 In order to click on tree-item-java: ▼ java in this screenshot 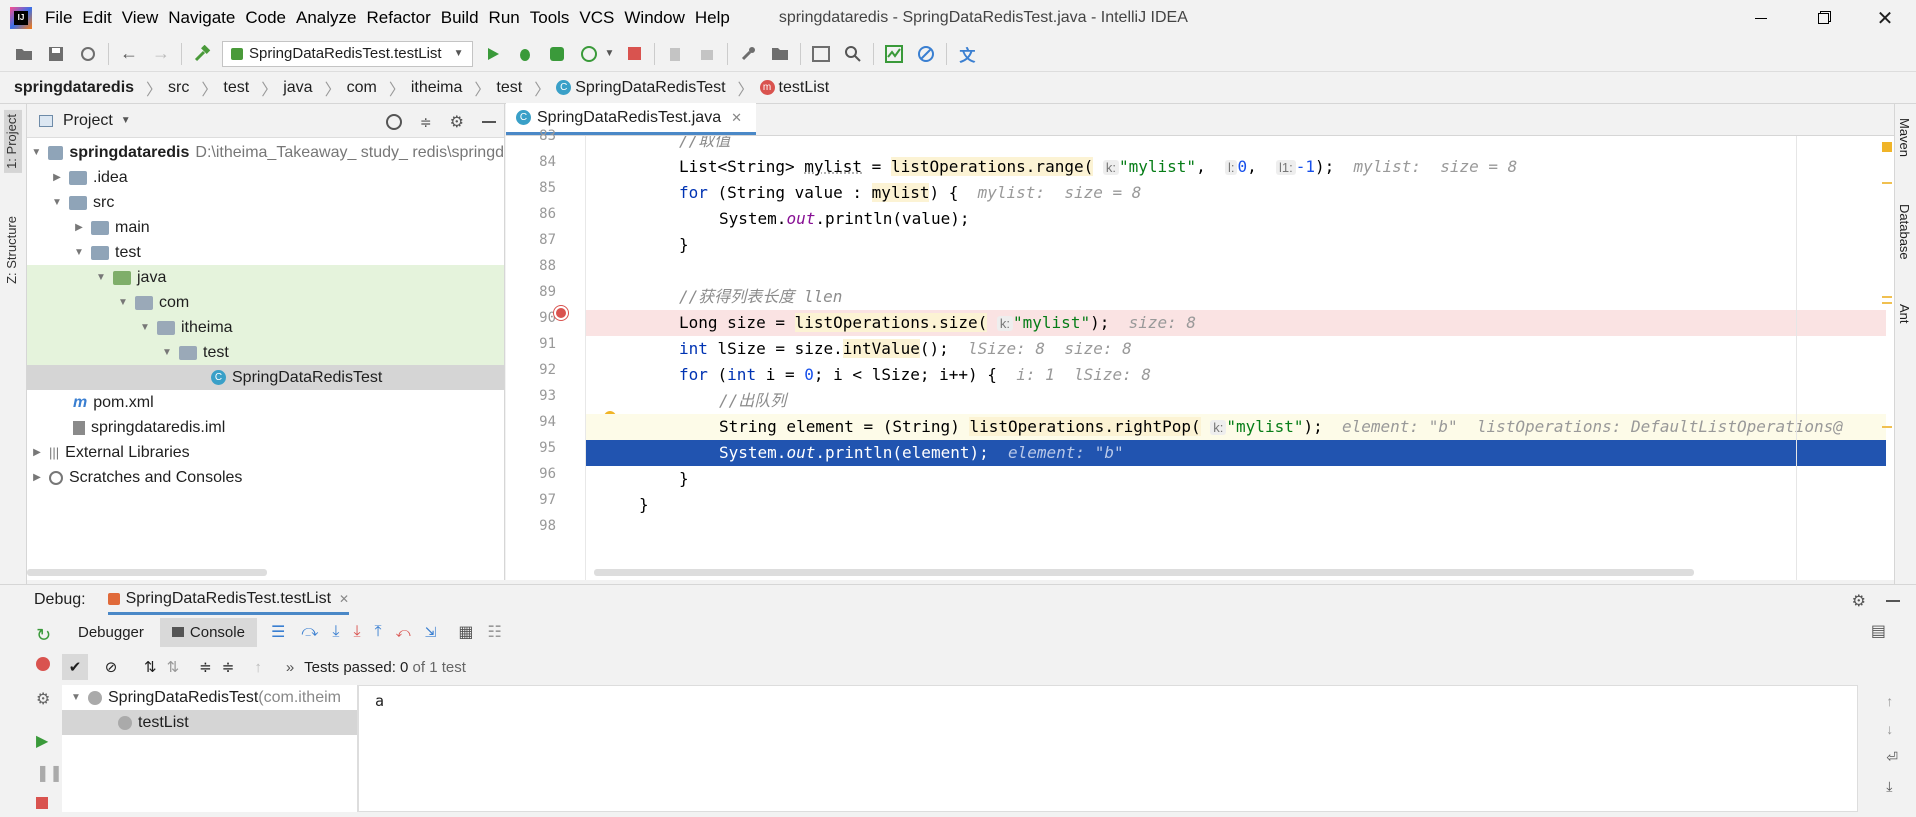, I will do `click(265, 277)`.